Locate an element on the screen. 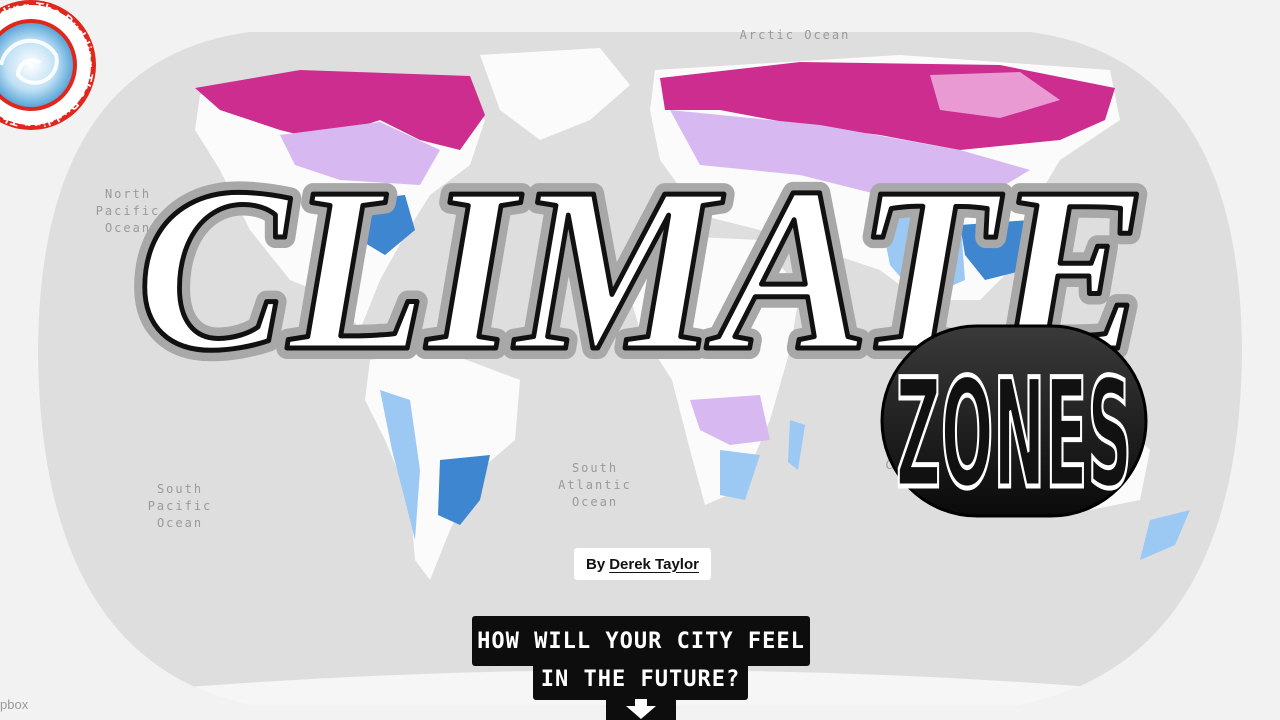  byline-author-link: Derek Taylor is located at coordinates (654, 564).